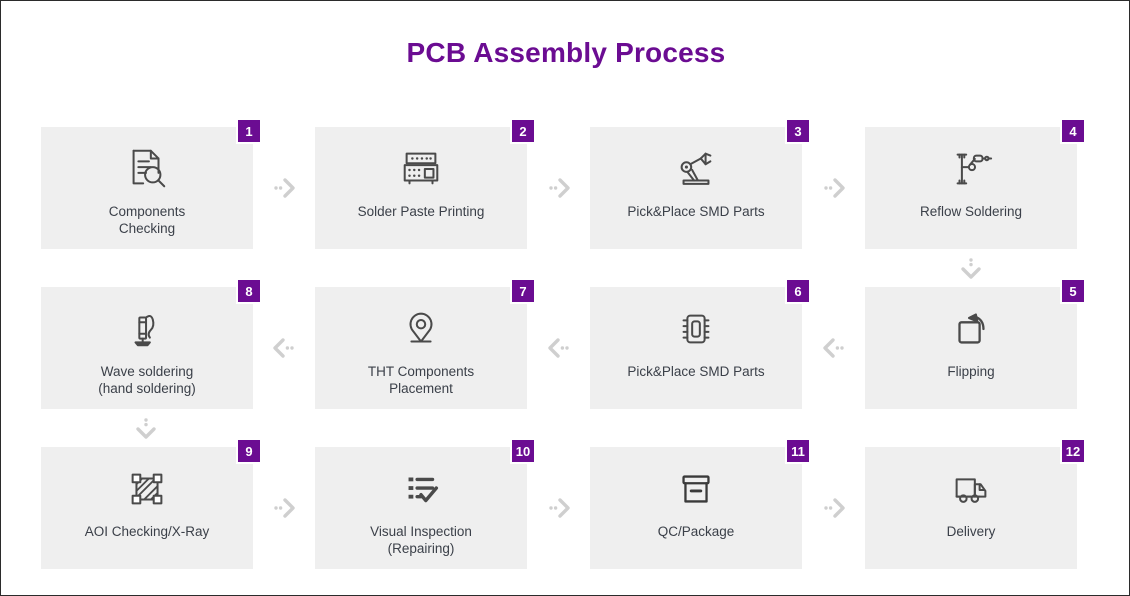  I want to click on step-label: Flipping, so click(971, 371).